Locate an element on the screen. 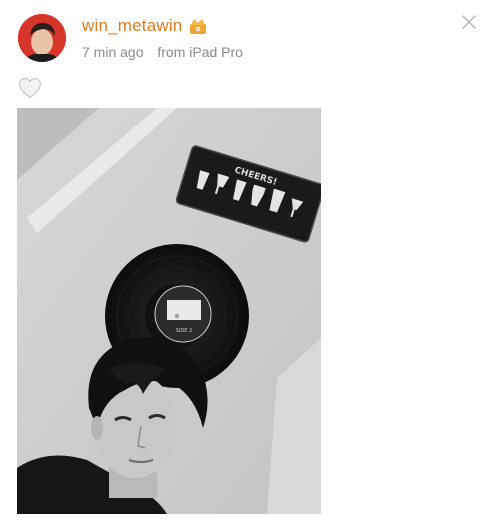 This screenshot has width=493, height=525. post-meta: 7 min ago from iPad Pro is located at coordinates (162, 52).